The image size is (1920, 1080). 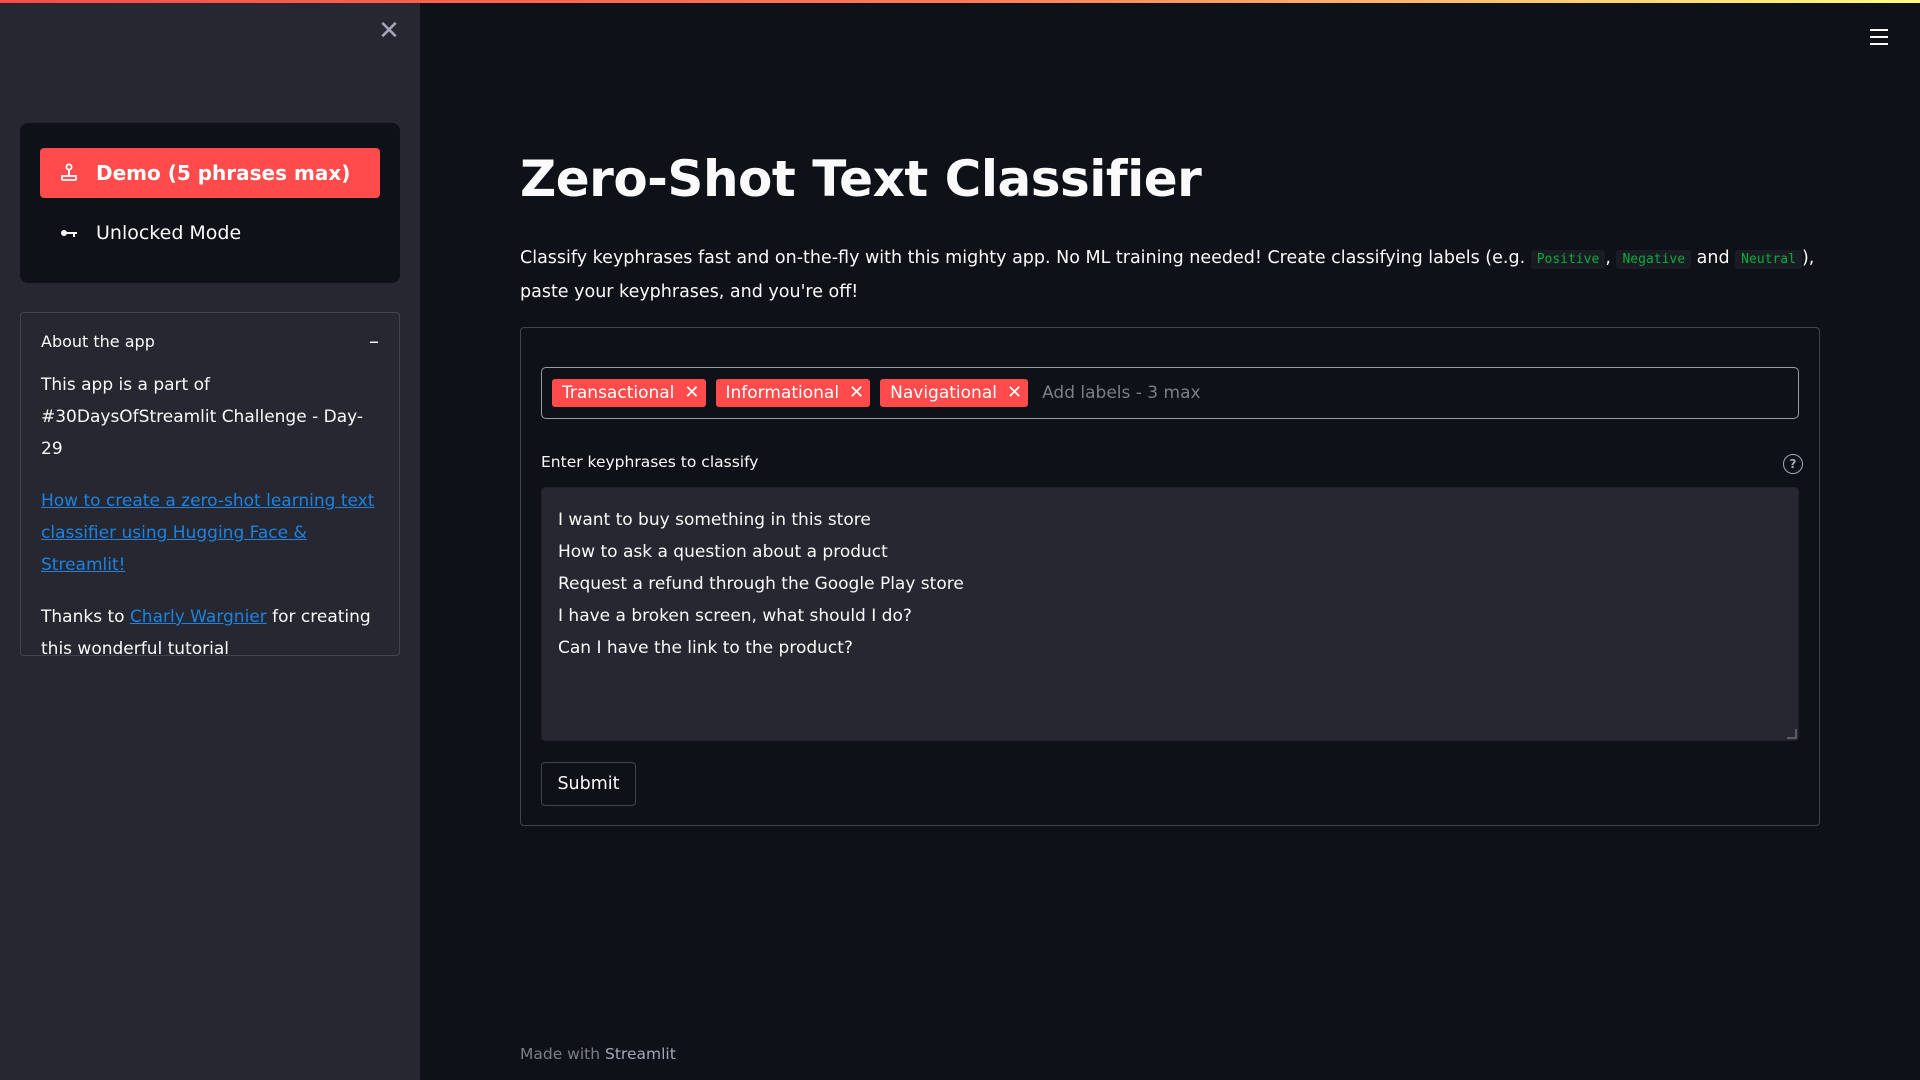 I want to click on mode-selector: Demo (5 phrases max) Unlocked Mode, so click(x=210, y=203).